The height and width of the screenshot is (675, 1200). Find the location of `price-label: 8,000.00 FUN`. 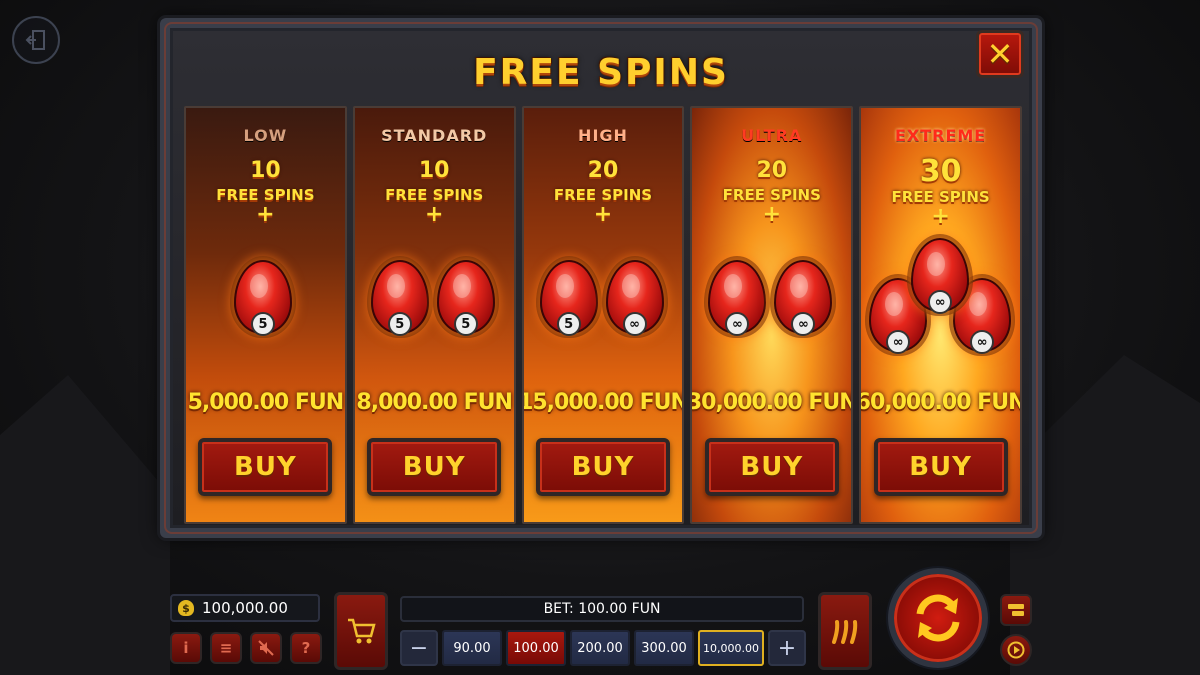

price-label: 8,000.00 FUN is located at coordinates (434, 402).